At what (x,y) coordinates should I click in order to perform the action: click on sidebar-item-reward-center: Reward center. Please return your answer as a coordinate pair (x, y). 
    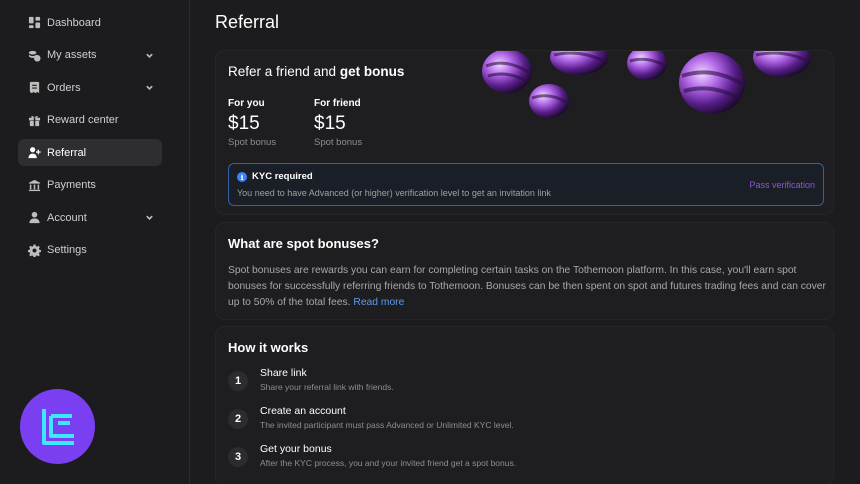
    Looking at the image, I should click on (90, 120).